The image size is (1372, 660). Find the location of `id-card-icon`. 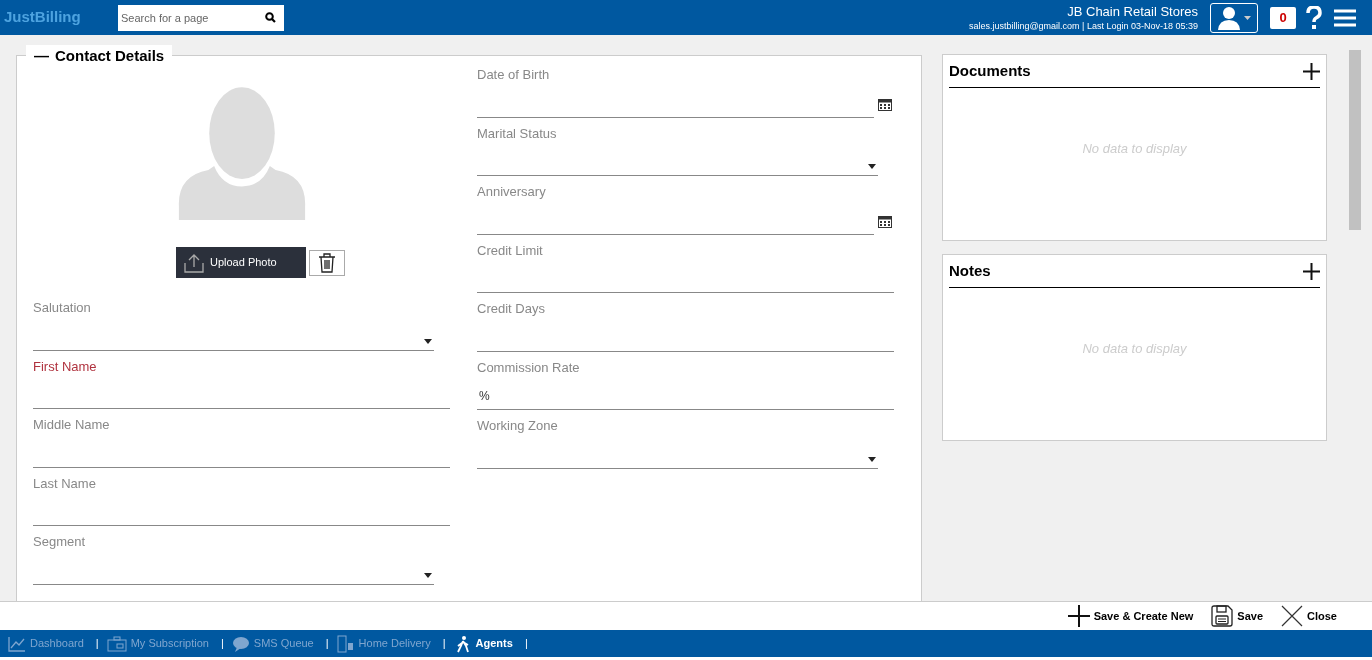

id-card-icon is located at coordinates (116, 643).